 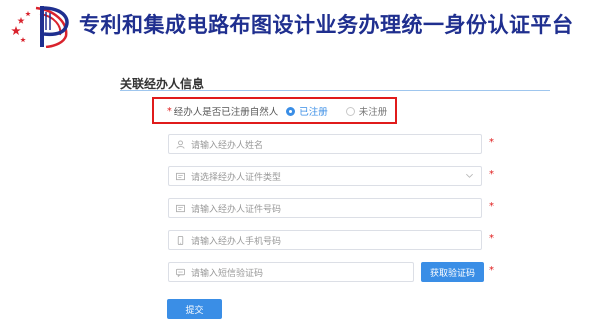 What do you see at coordinates (335, 90) in the screenshot?
I see `section-divider` at bounding box center [335, 90].